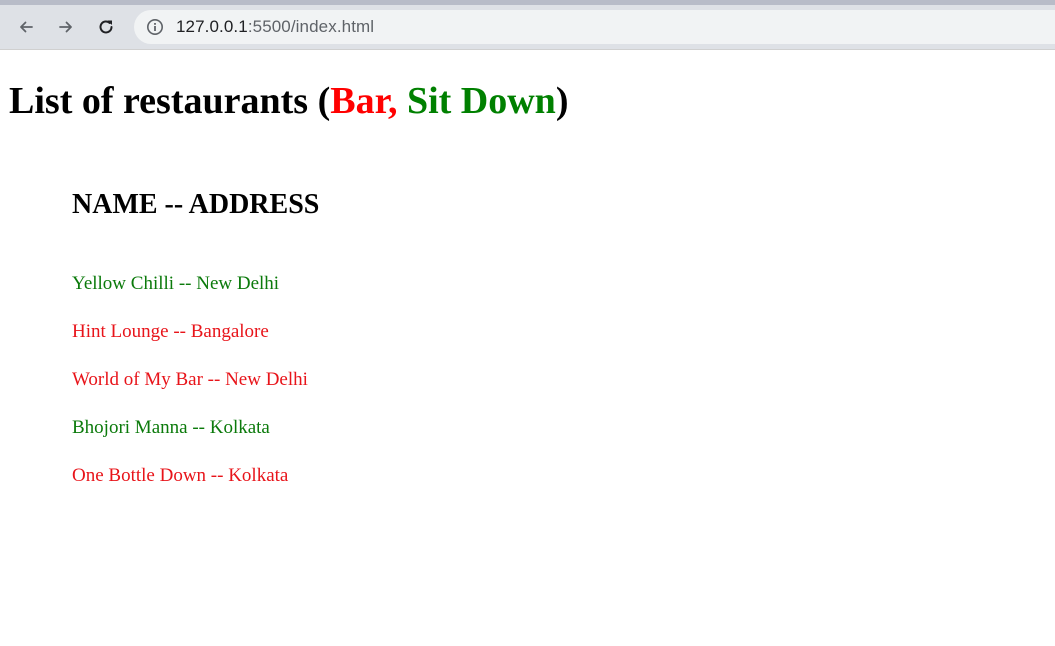 The image size is (1055, 646). I want to click on forward-button, so click(66, 27).